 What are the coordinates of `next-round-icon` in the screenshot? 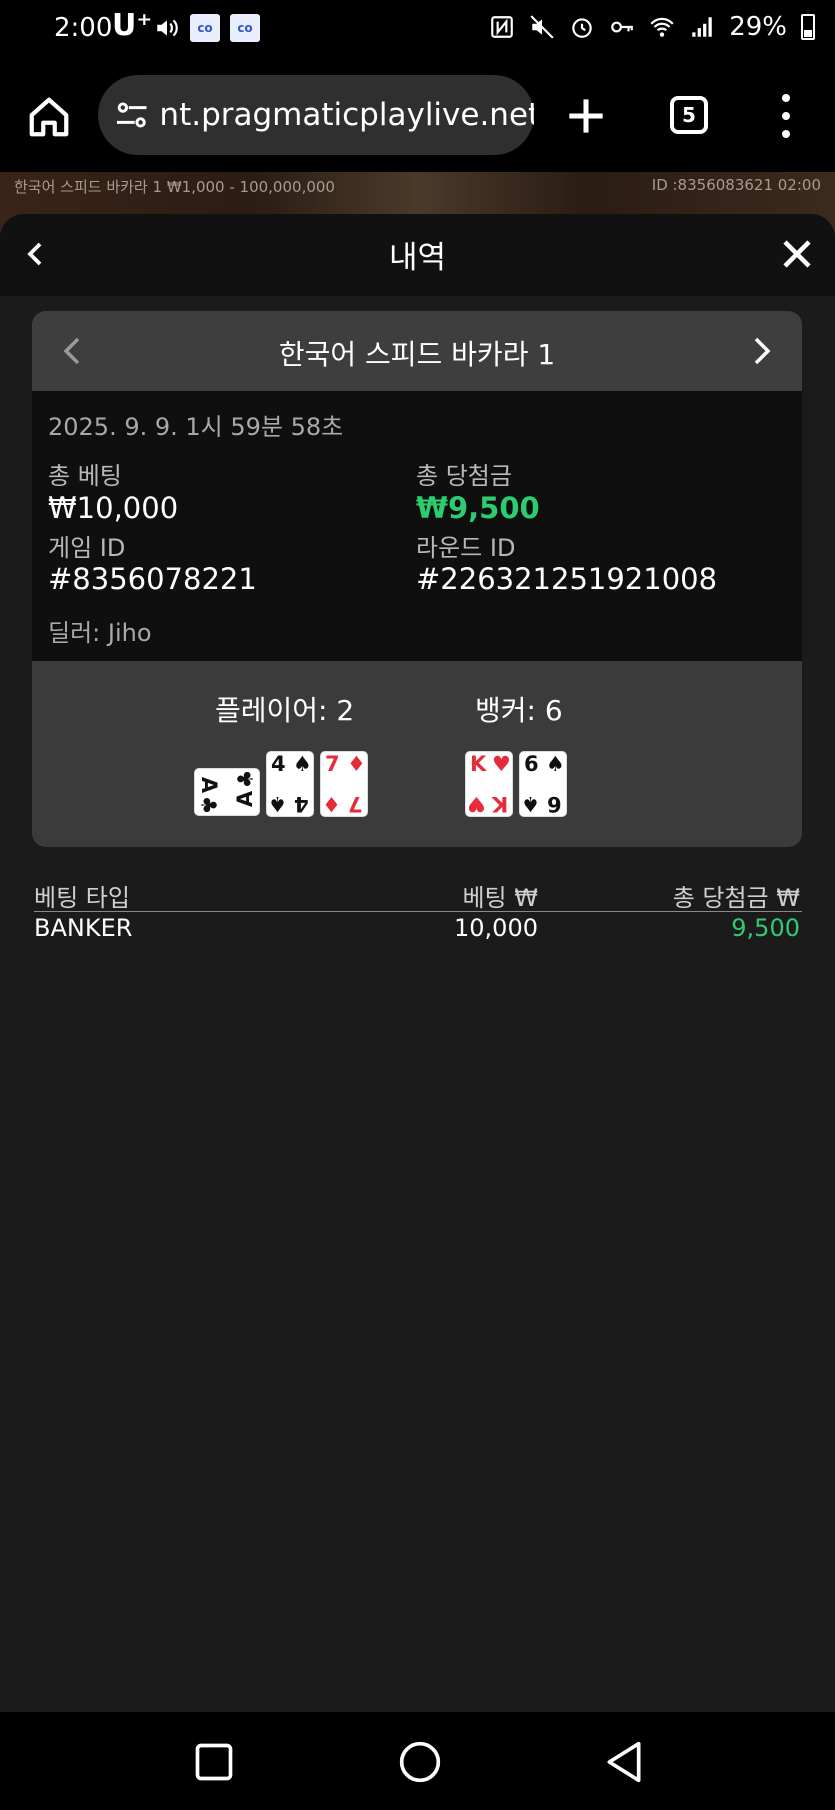 It's located at (762, 351).